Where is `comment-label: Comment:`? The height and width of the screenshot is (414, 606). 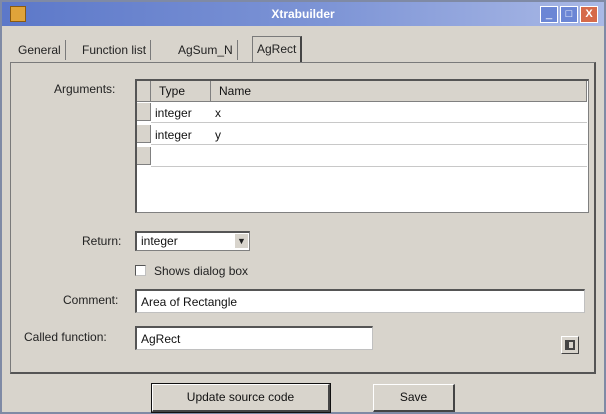
comment-label: Comment: is located at coordinates (91, 300).